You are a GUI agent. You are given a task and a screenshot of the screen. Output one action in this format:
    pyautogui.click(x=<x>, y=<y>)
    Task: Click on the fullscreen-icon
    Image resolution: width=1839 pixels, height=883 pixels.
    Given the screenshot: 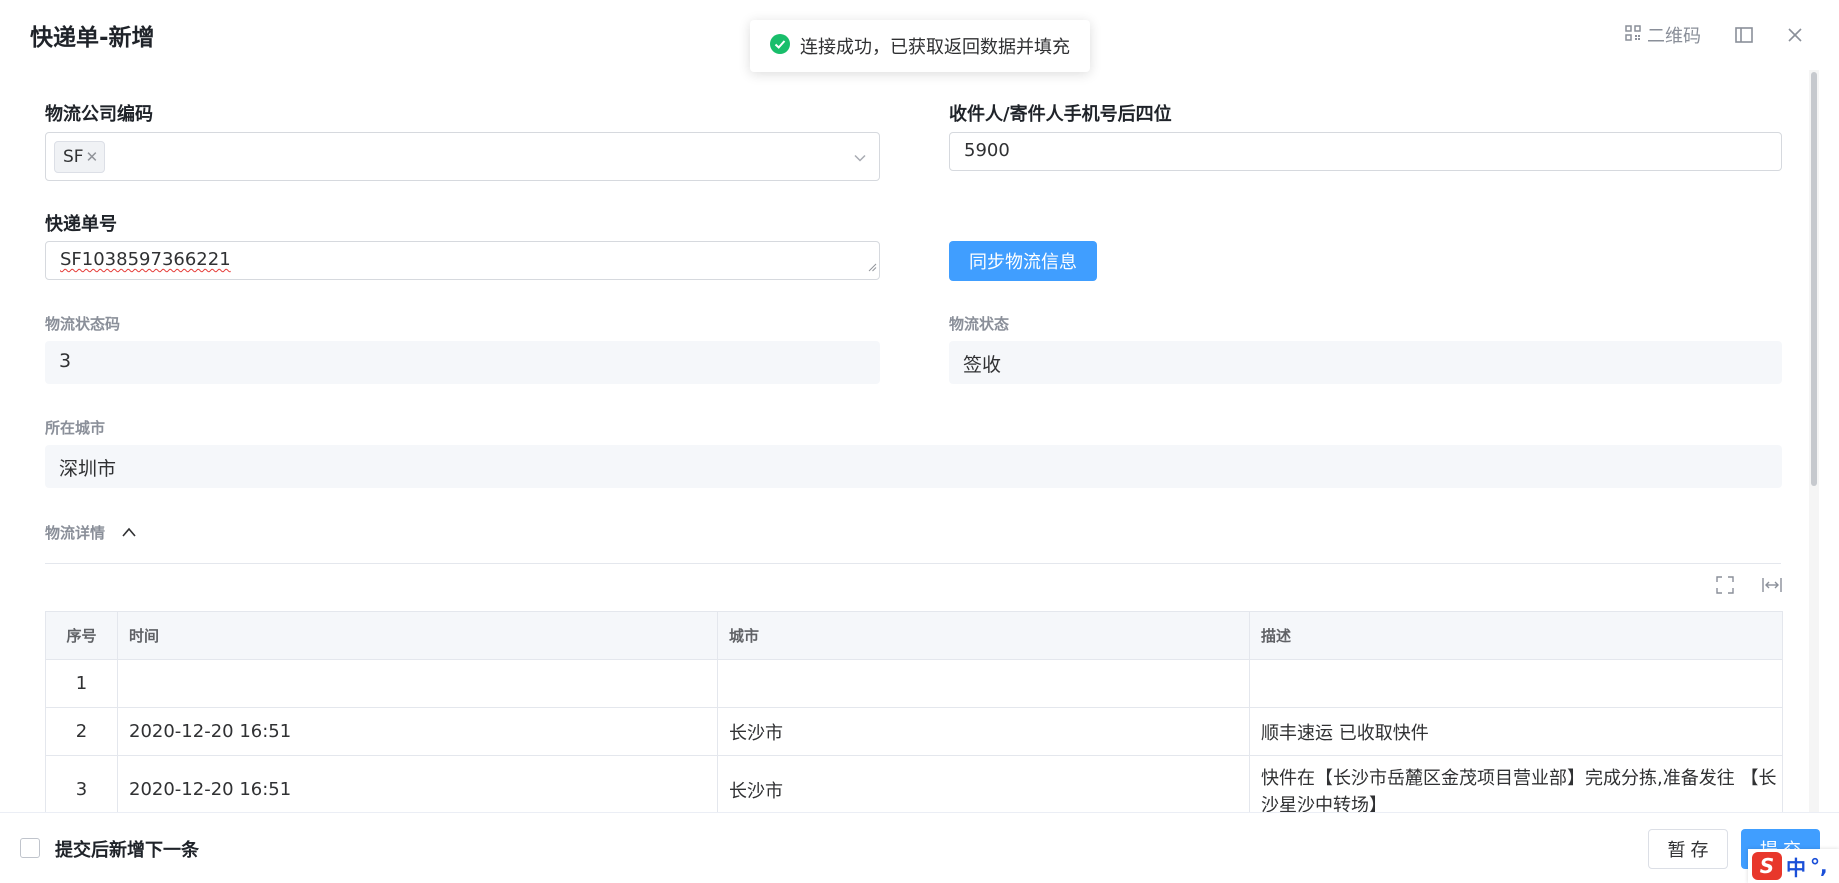 What is the action you would take?
    pyautogui.click(x=1725, y=587)
    